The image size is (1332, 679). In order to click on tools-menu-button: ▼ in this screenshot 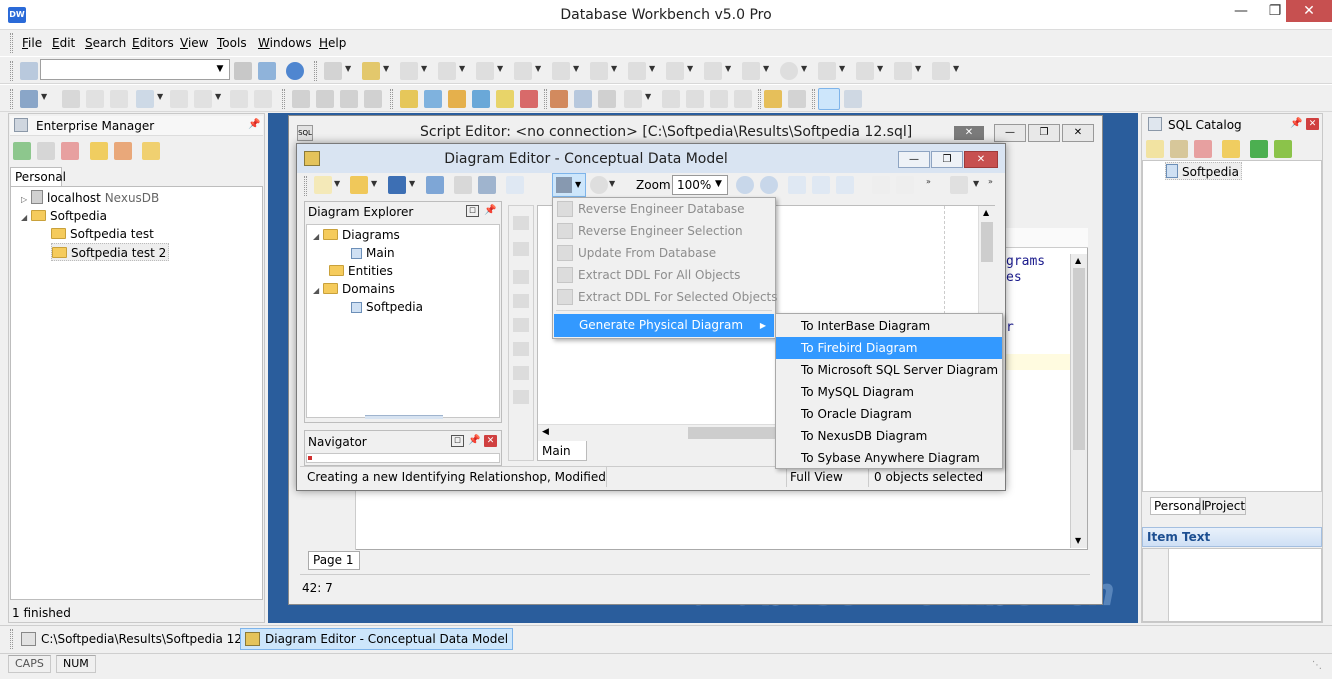, I will do `click(569, 185)`.